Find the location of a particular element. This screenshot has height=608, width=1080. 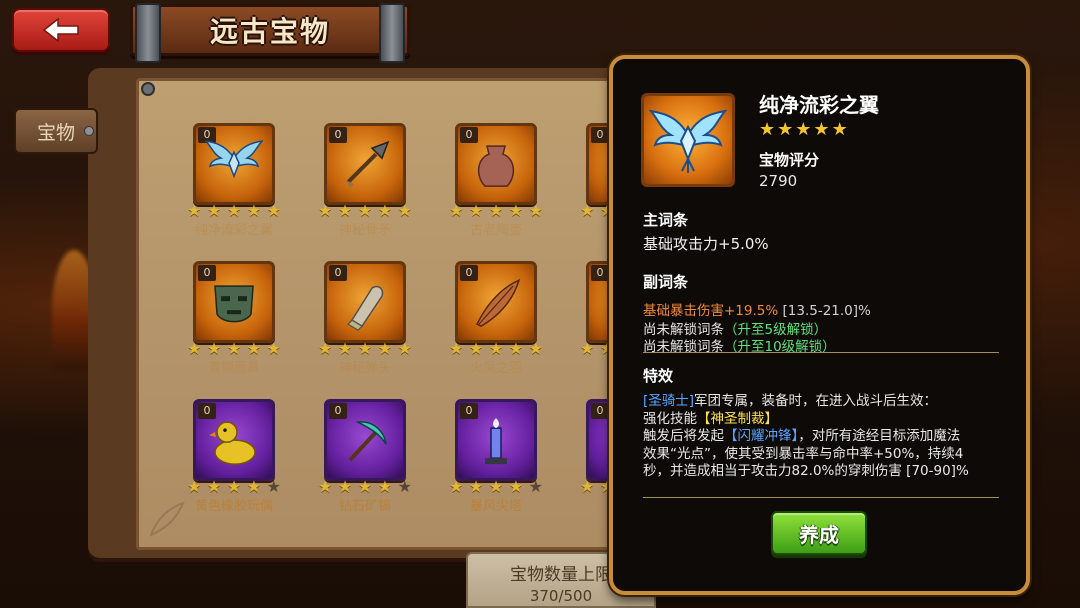

effect-line-3-prefix: 触发后将发起 is located at coordinates (683, 436).